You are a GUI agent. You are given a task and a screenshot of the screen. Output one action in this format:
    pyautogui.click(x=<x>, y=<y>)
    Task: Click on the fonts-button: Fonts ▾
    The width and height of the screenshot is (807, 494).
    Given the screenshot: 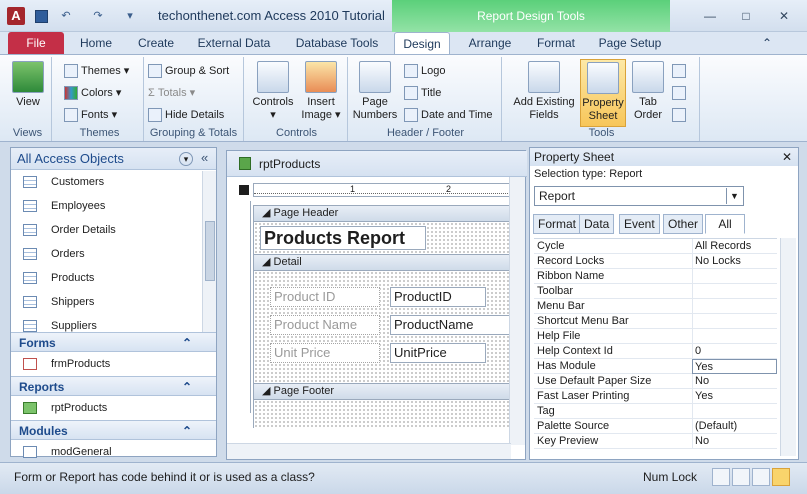 What is the action you would take?
    pyautogui.click(x=90, y=115)
    